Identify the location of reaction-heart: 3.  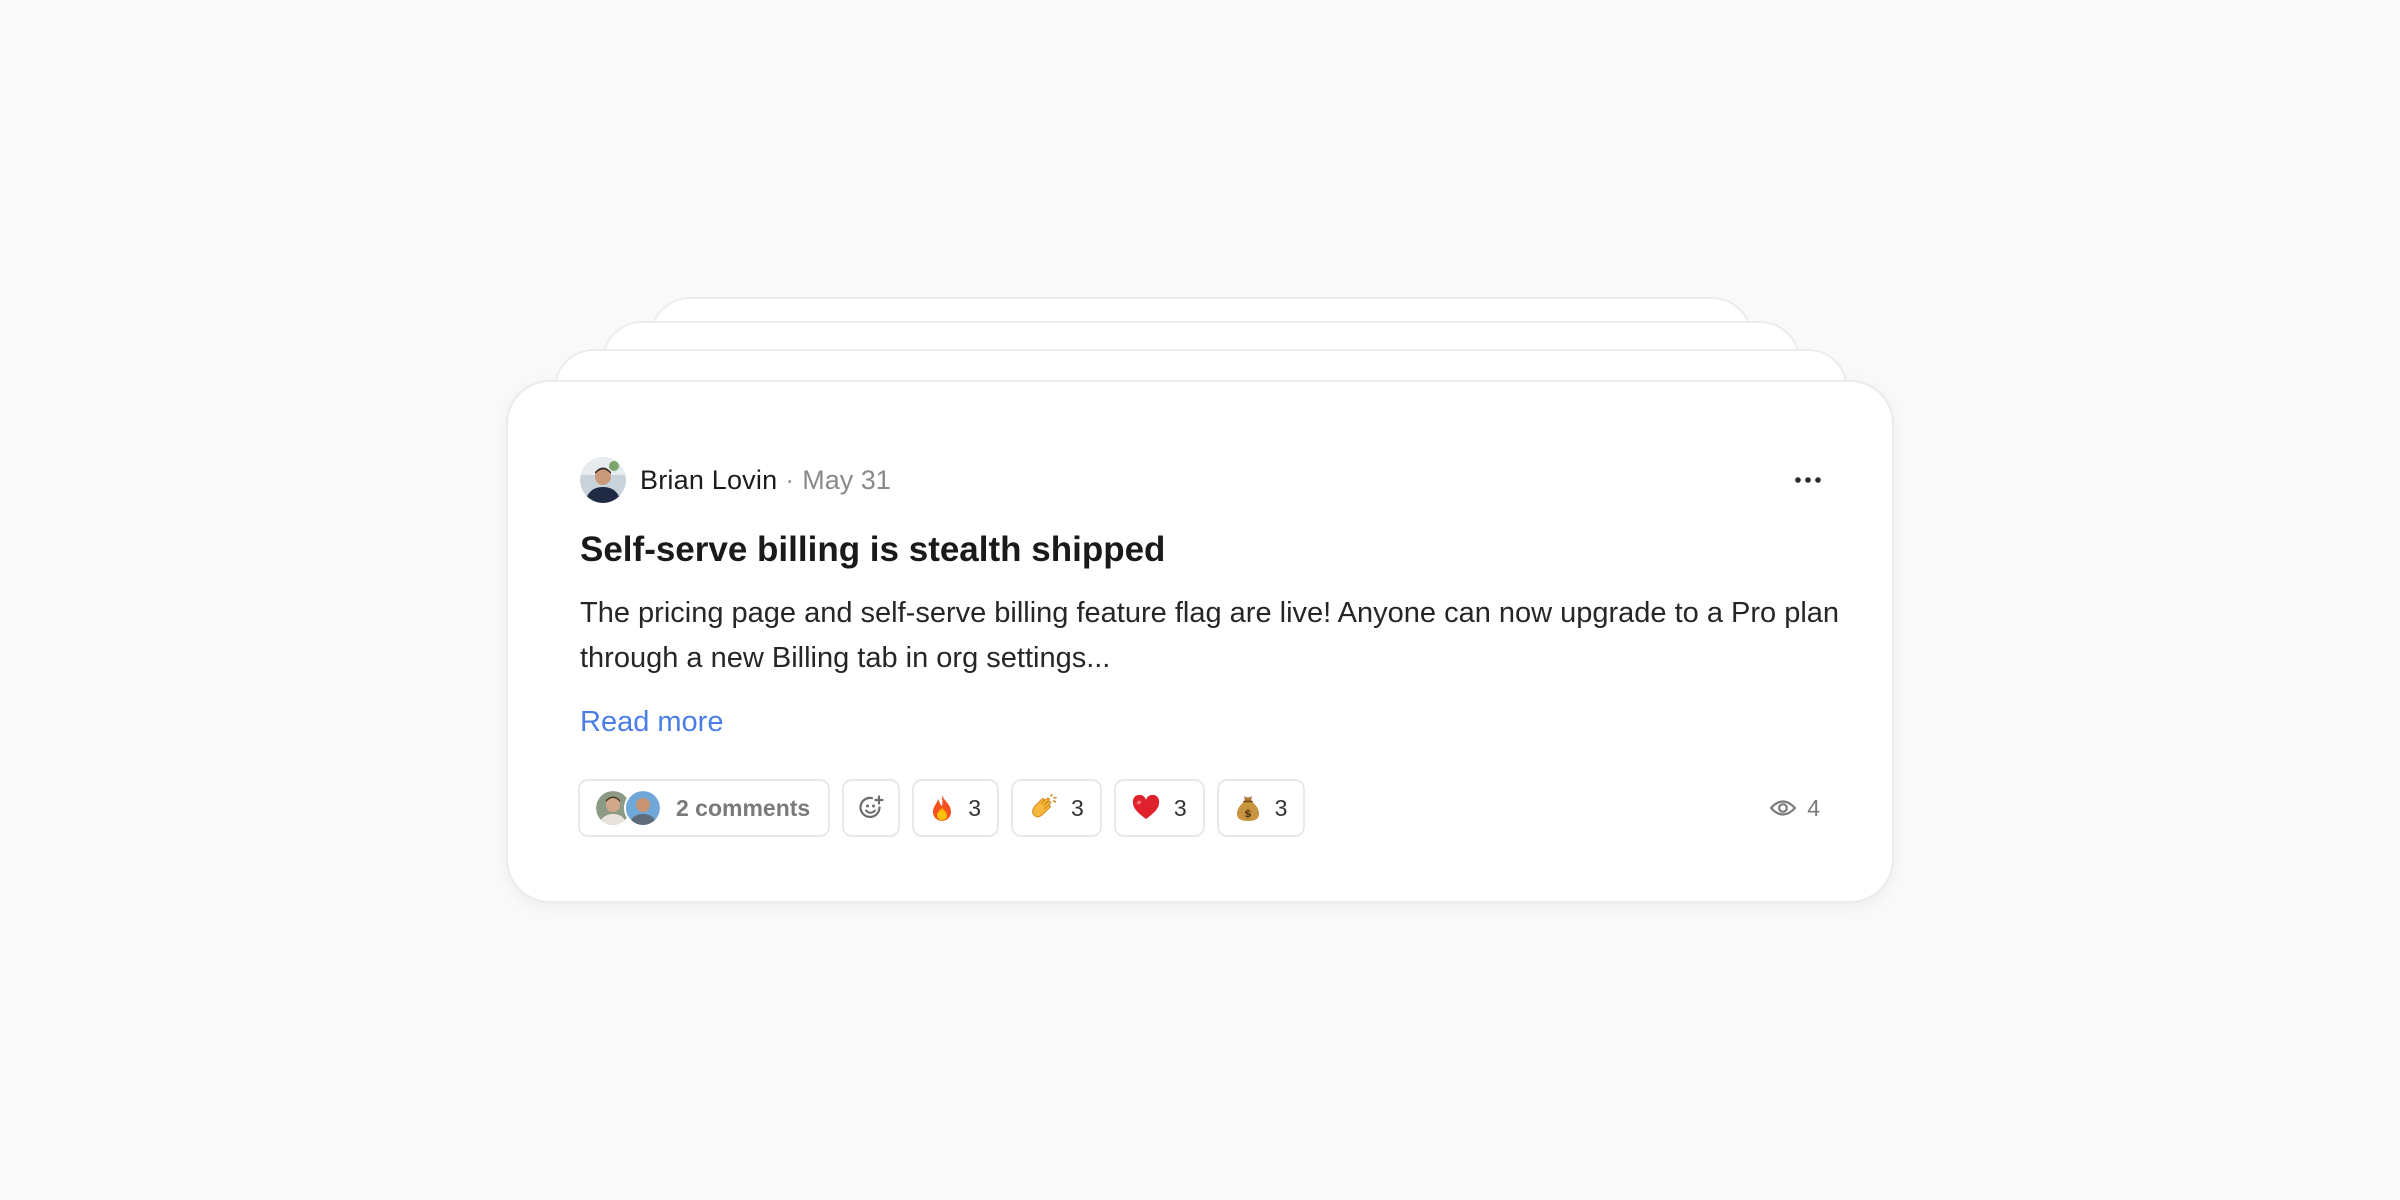
(1159, 808).